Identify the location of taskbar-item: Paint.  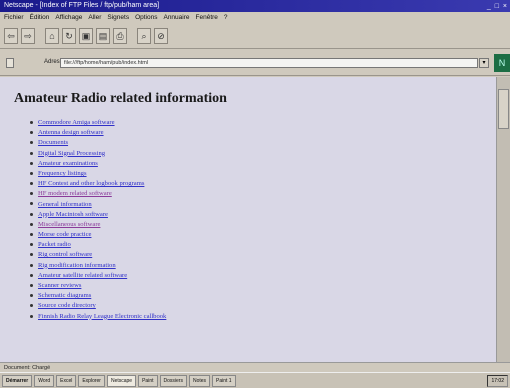
(148, 380).